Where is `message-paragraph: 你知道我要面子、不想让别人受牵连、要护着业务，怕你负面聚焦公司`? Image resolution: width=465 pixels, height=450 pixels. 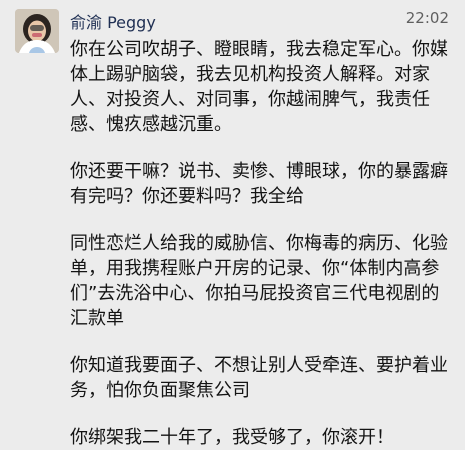
message-paragraph: 你知道我要面子、不想让别人受牵连、要护着业务，怕你负面聚焦公司 is located at coordinates (259, 378).